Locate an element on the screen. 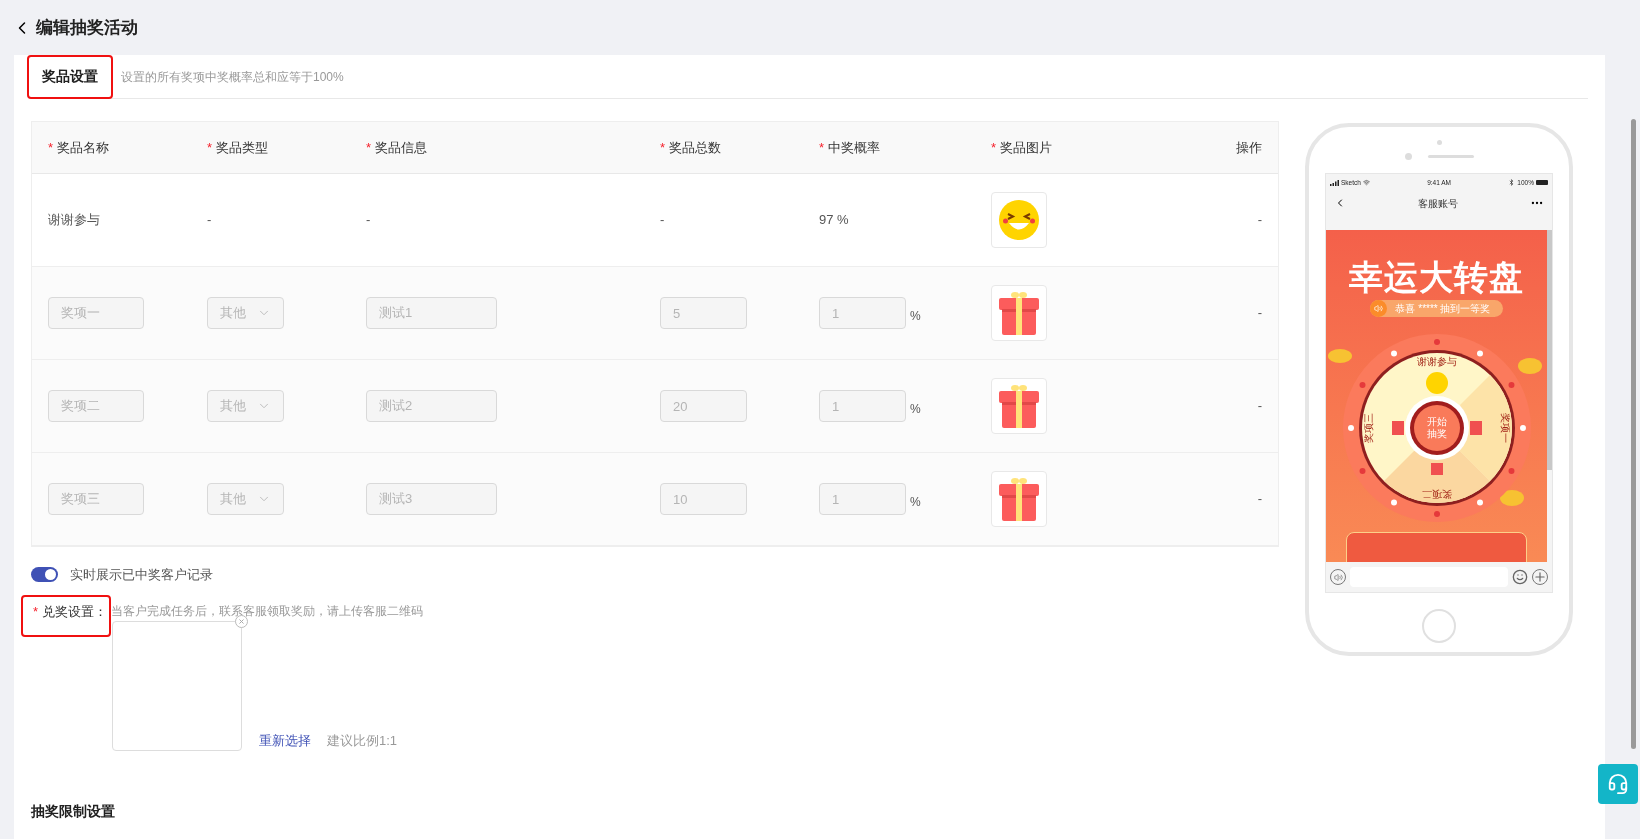  customer-service-button is located at coordinates (1618, 784).